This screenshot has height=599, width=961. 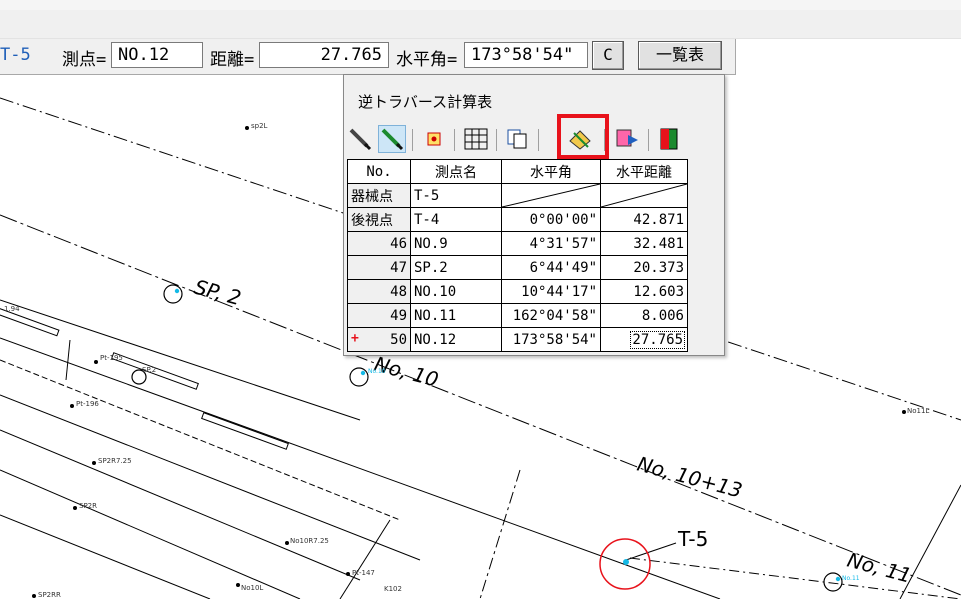 What do you see at coordinates (115, 461) in the screenshot?
I see `label-sp2r725: SP2R7.25` at bounding box center [115, 461].